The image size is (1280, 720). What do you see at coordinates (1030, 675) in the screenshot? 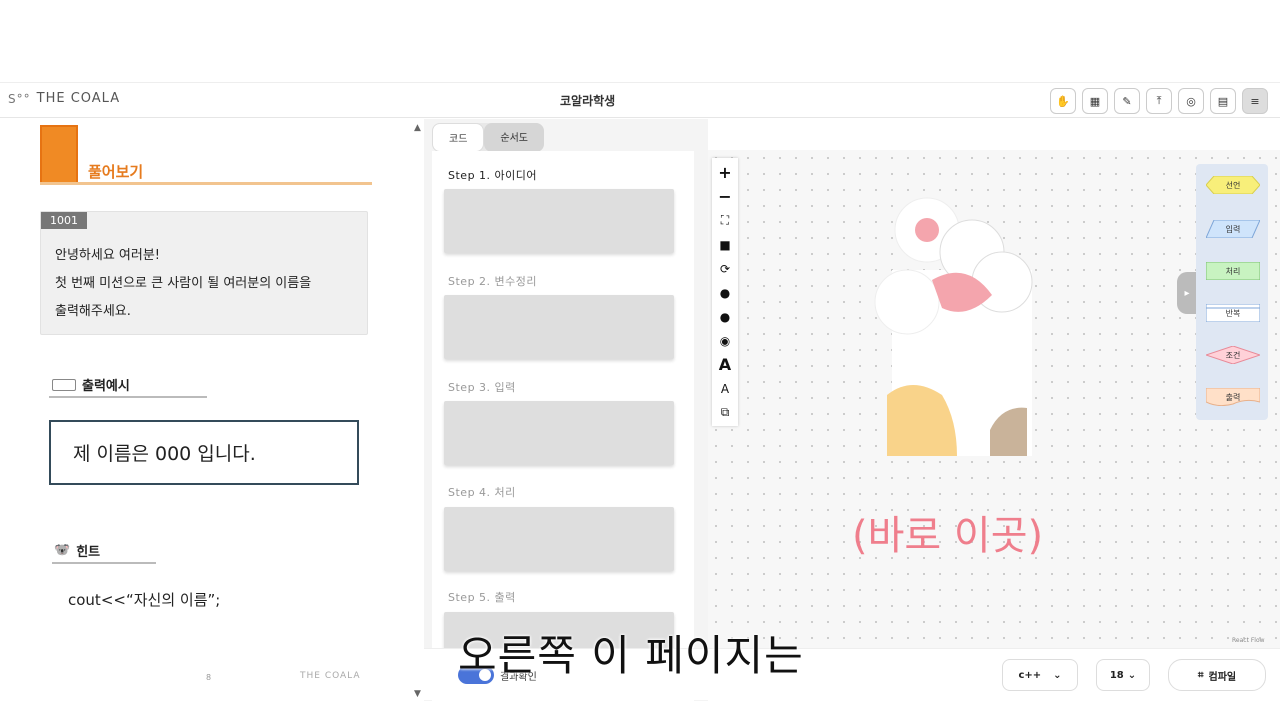
I see `language-value: c++` at bounding box center [1030, 675].